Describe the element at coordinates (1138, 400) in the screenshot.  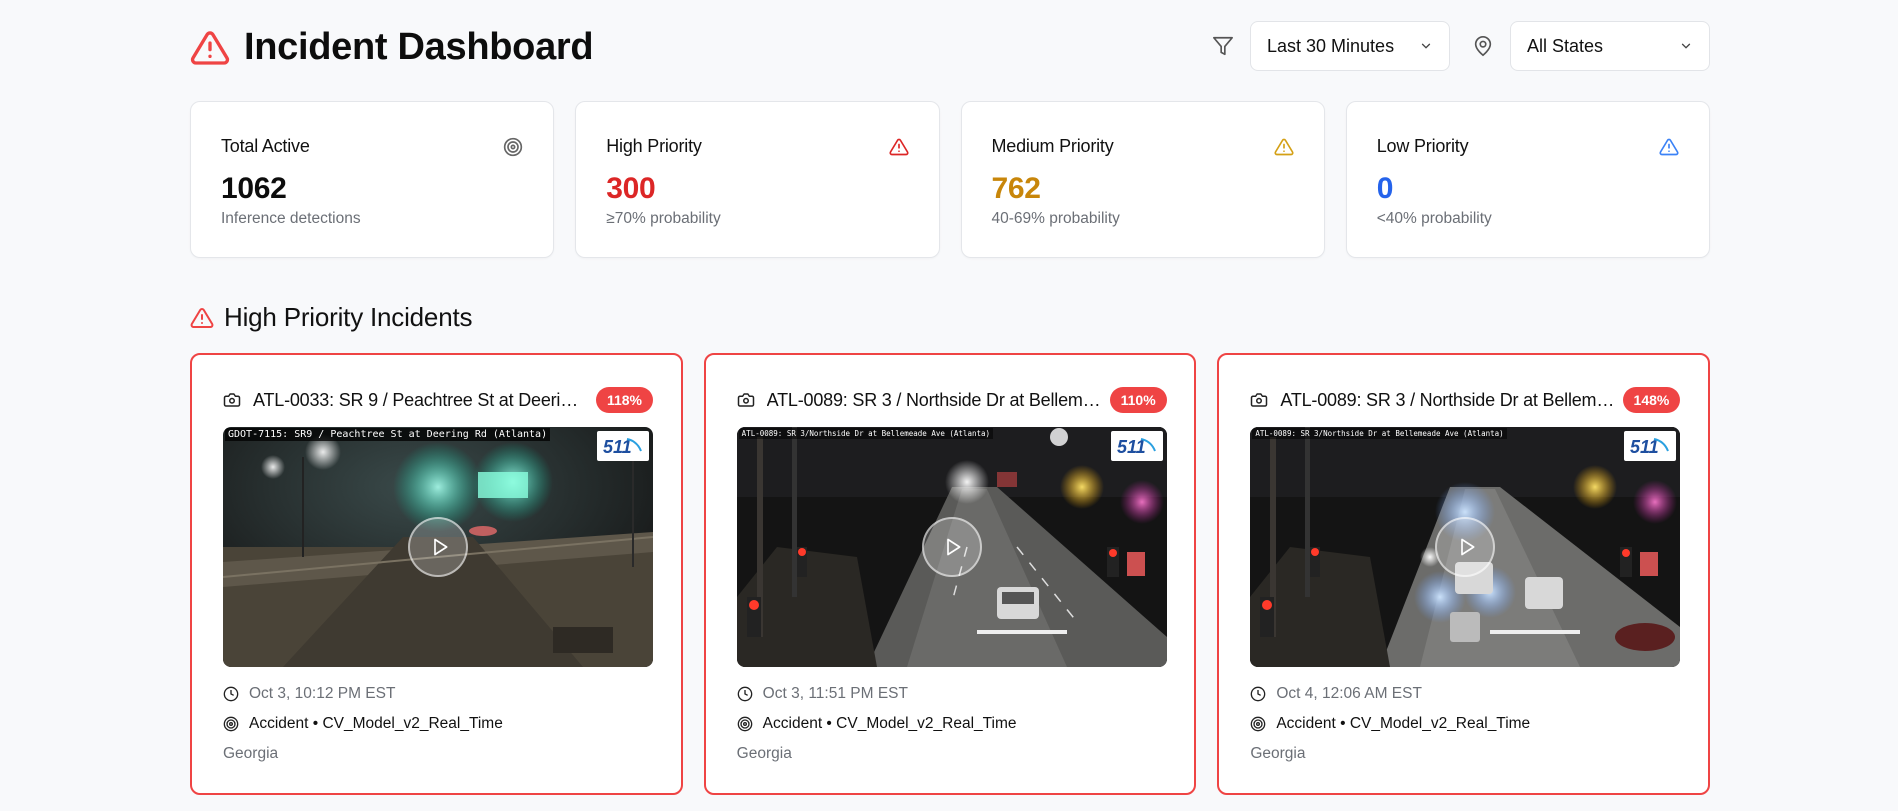
I see `probability-badge: 110%` at that location.